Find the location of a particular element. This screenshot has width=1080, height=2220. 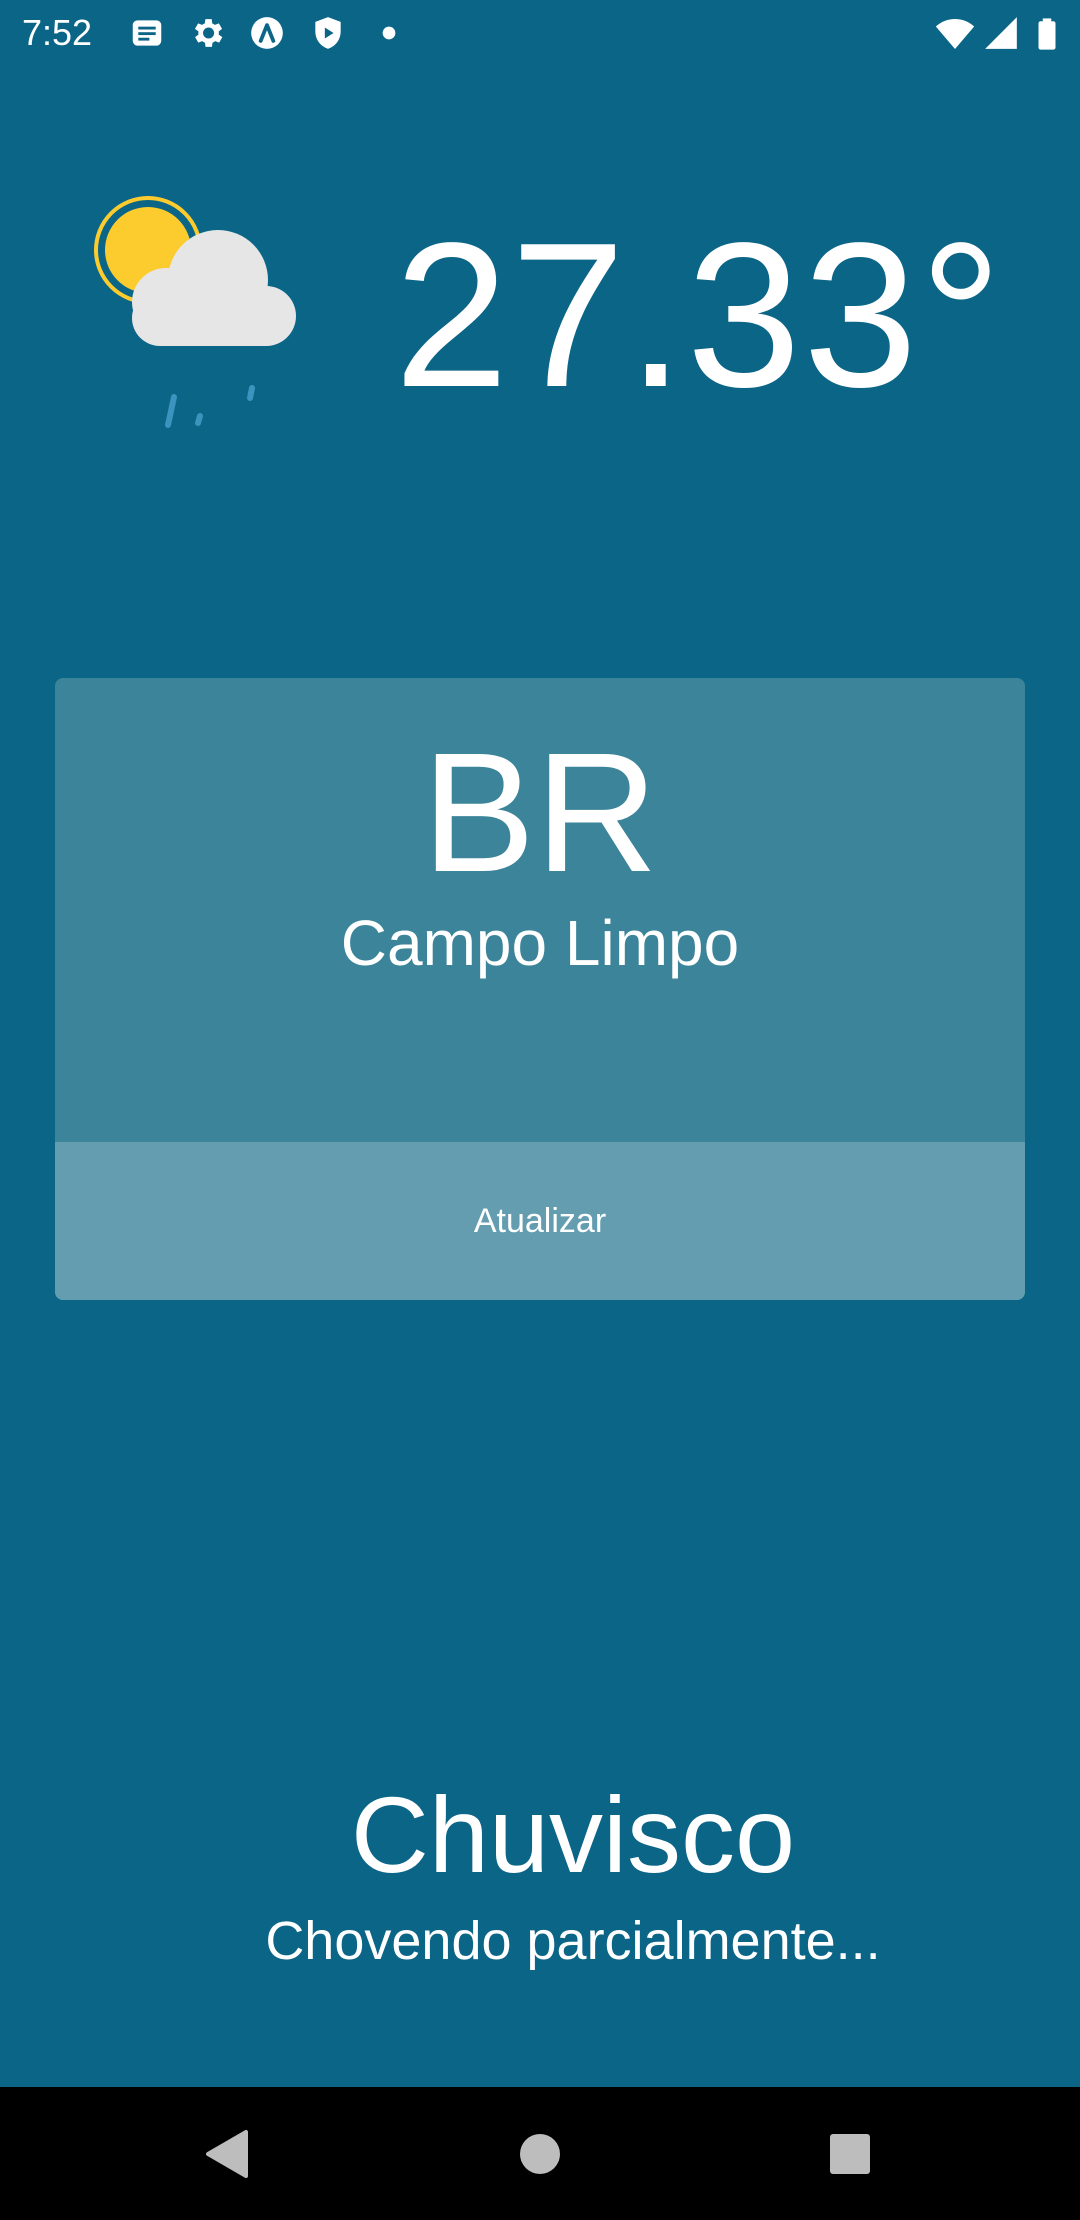

settings-gear-icon is located at coordinates (207, 33).